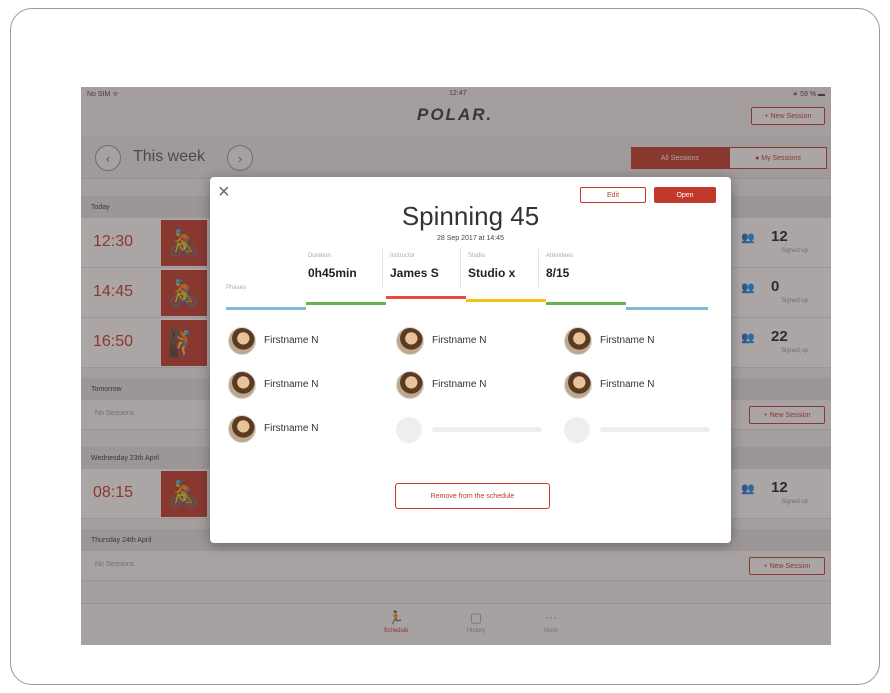 The image size is (890, 693). What do you see at coordinates (492, 273) in the screenshot?
I see `stat-value: Studio x` at bounding box center [492, 273].